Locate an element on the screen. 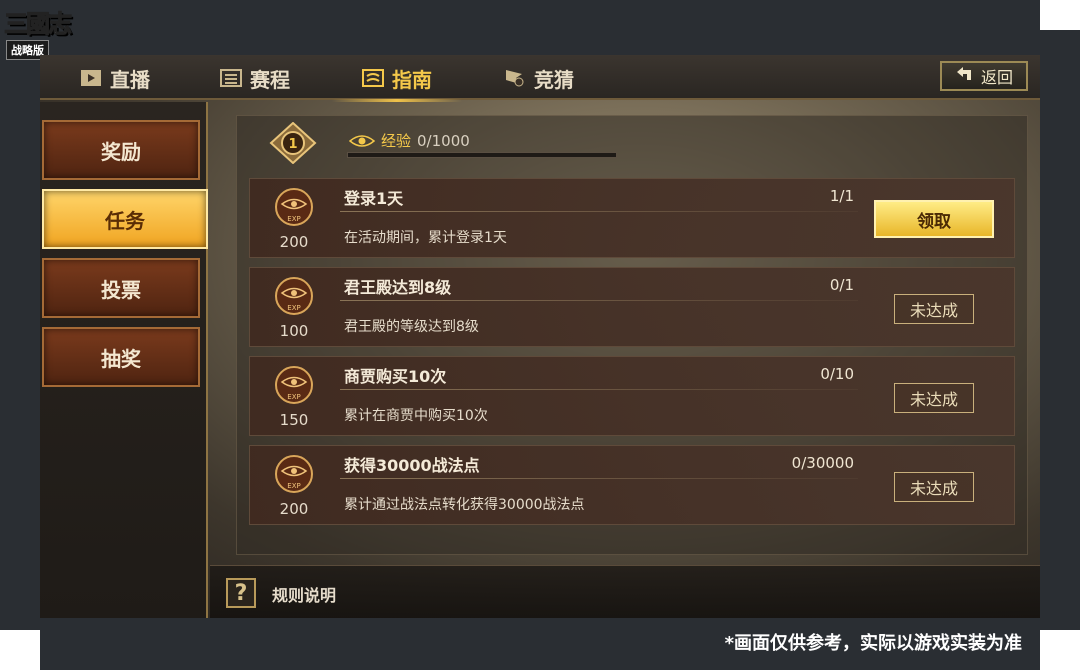  tab-schedule: 赛程 is located at coordinates (255, 78).